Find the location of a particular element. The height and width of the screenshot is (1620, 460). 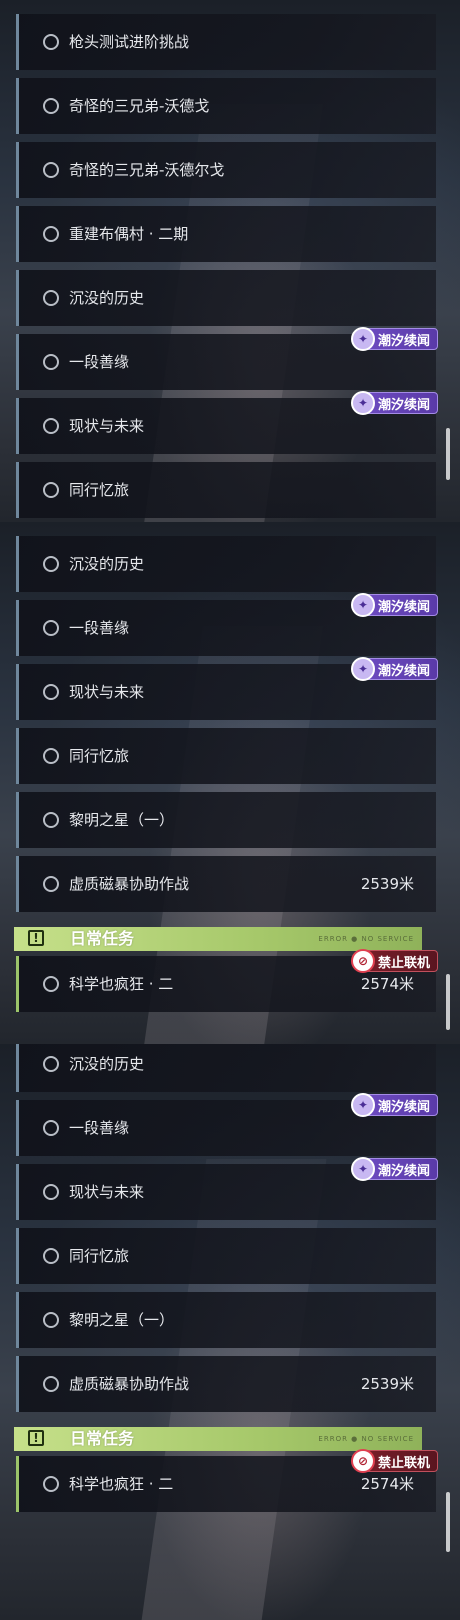

quest-name: 枪头测试进阶挑战 is located at coordinates (129, 42).